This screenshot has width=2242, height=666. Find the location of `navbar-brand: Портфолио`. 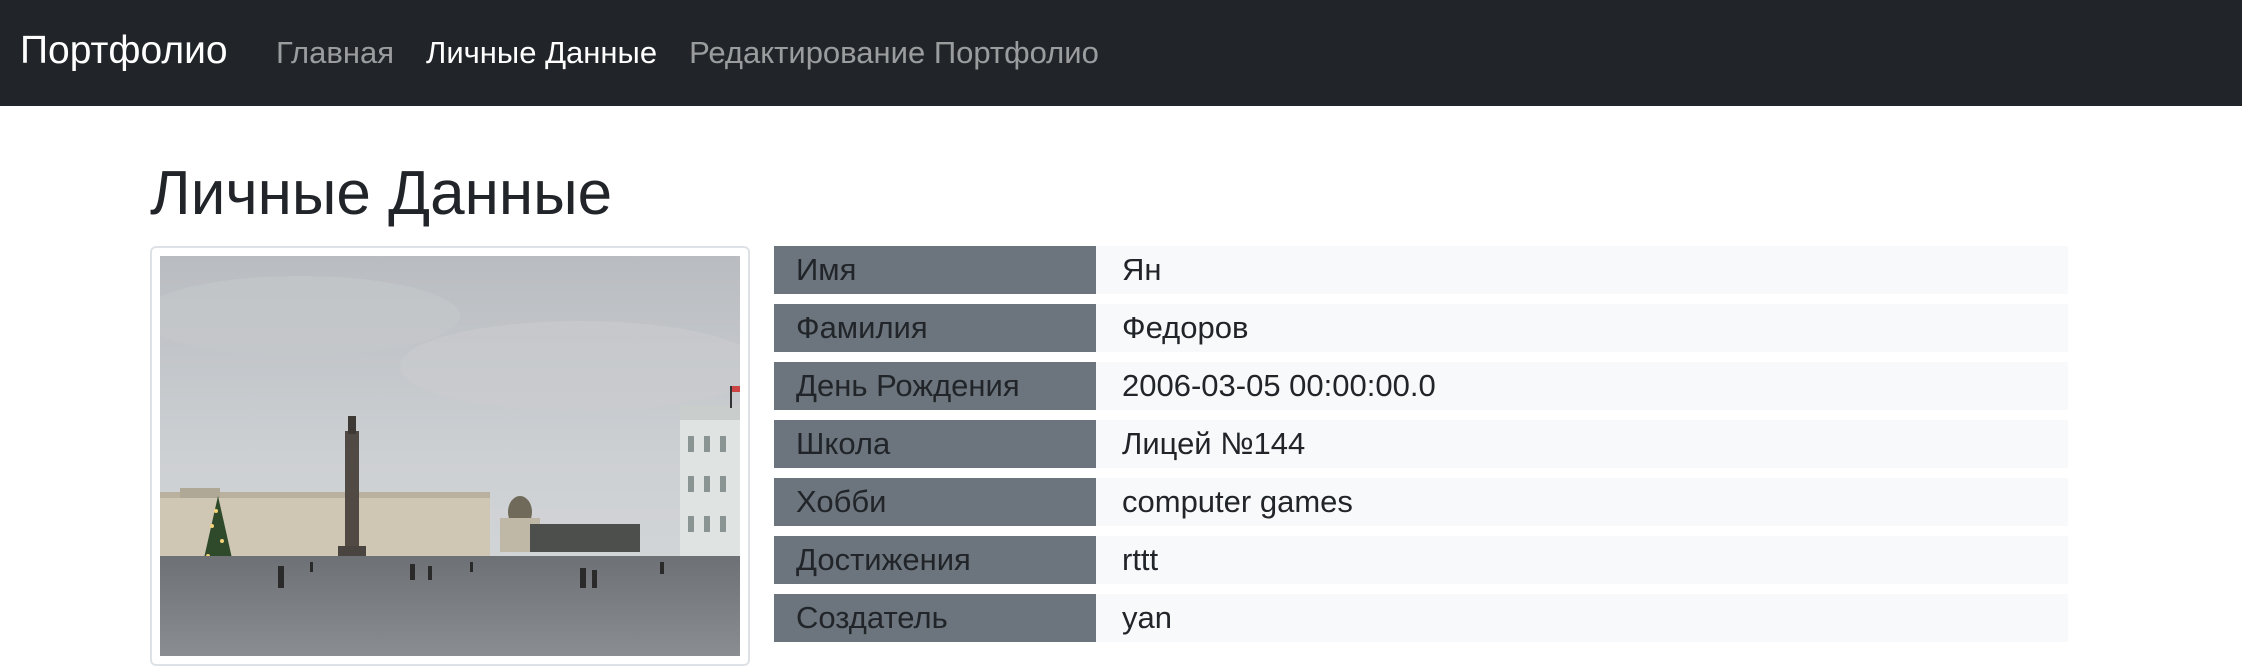

navbar-brand: Портфолио is located at coordinates (124, 53).